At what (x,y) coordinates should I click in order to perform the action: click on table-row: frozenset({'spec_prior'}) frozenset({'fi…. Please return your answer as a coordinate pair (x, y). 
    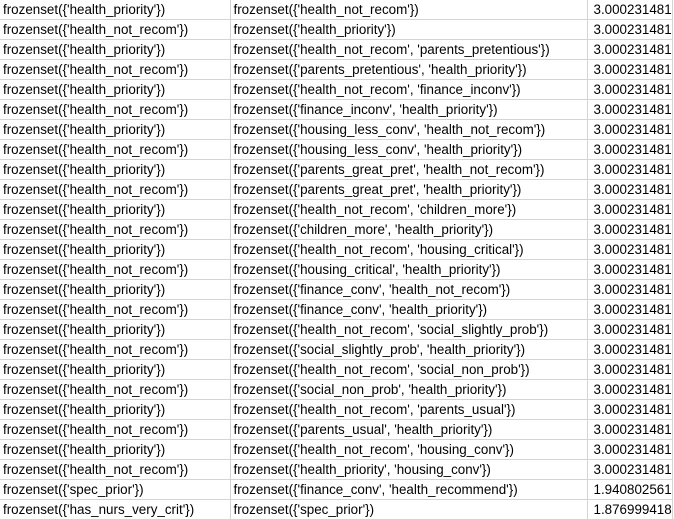
    Looking at the image, I should click on (336, 489).